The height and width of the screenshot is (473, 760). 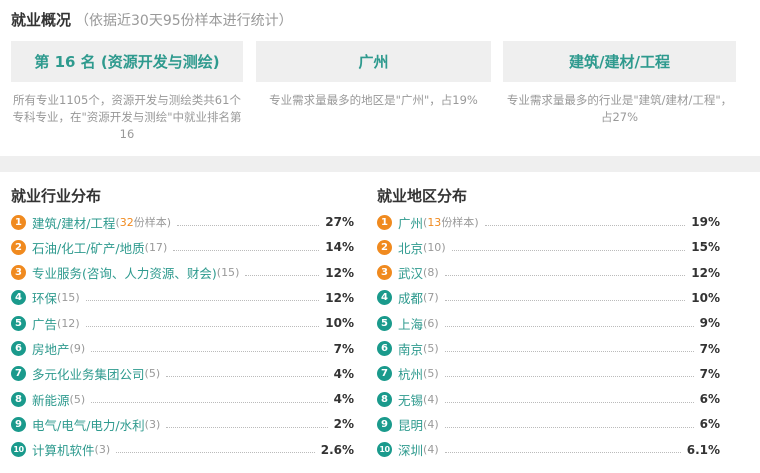 I want to click on sample-count-value: 7, so click(x=431, y=298).